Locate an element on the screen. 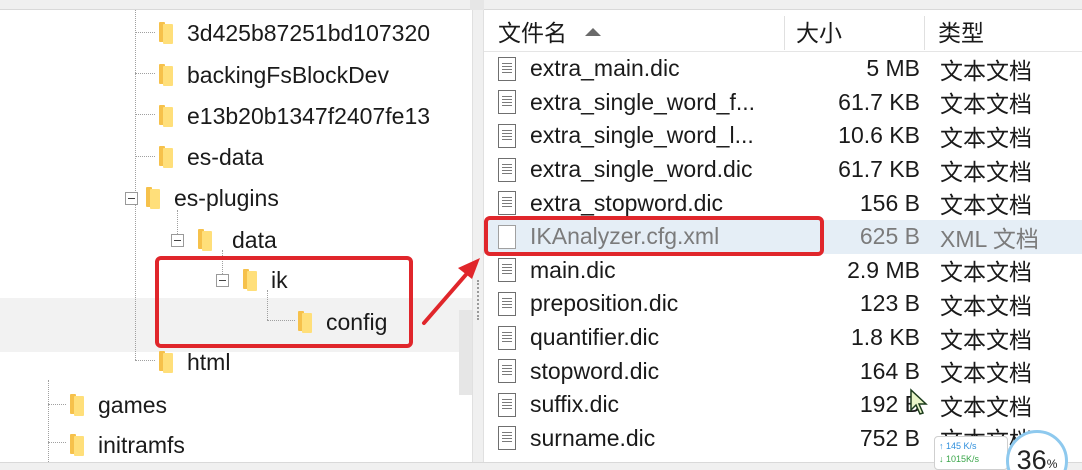  file-row: stopword.dic 164 B 文本文档 is located at coordinates (783, 371).